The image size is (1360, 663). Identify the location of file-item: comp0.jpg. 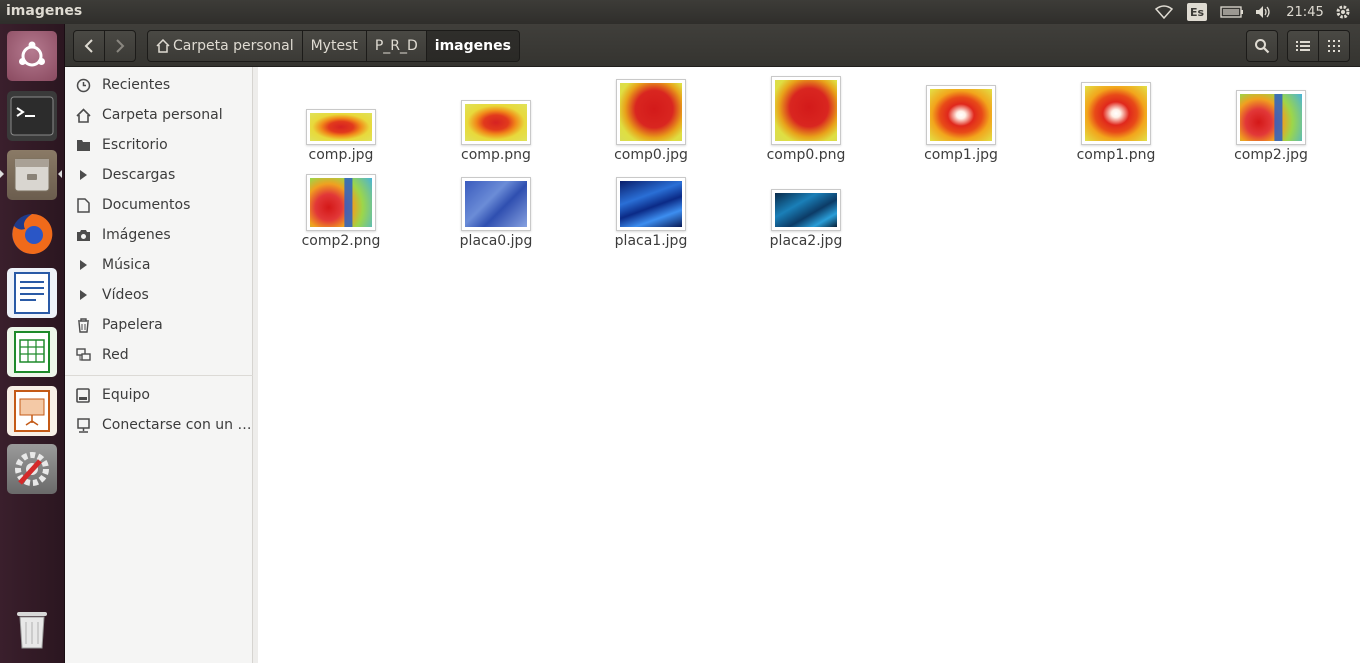
(651, 125).